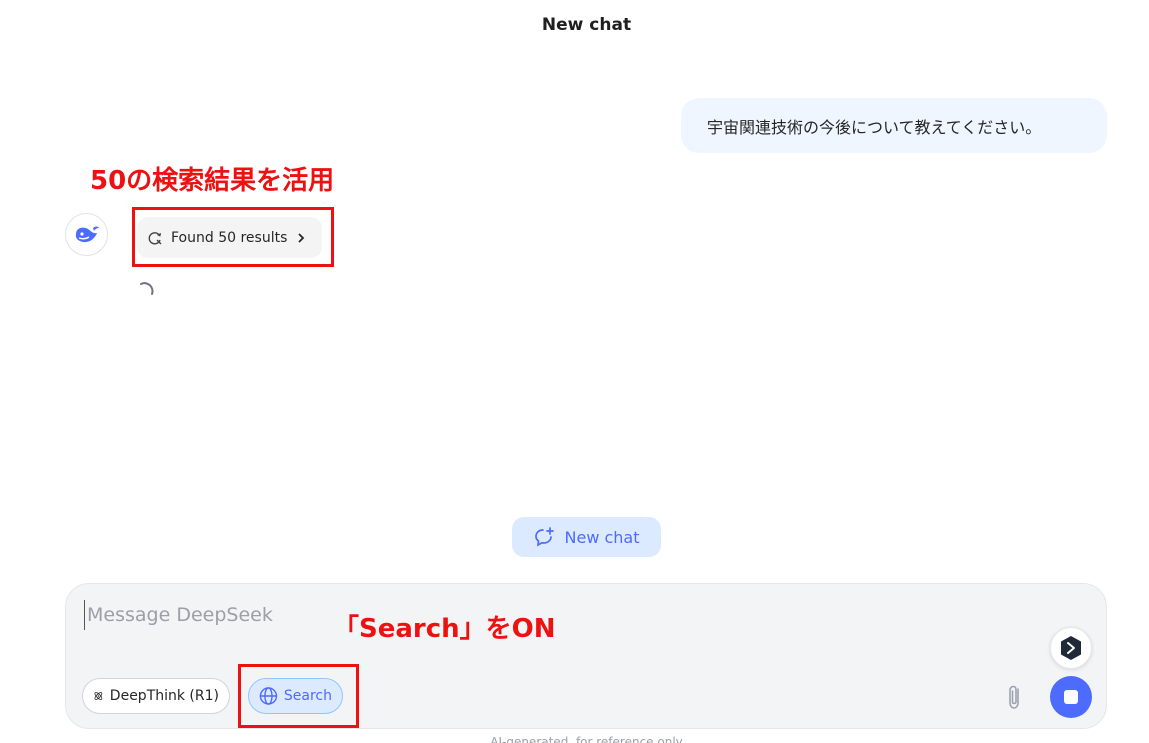 This screenshot has width=1149, height=743. I want to click on new-chat-icon, so click(544, 537).